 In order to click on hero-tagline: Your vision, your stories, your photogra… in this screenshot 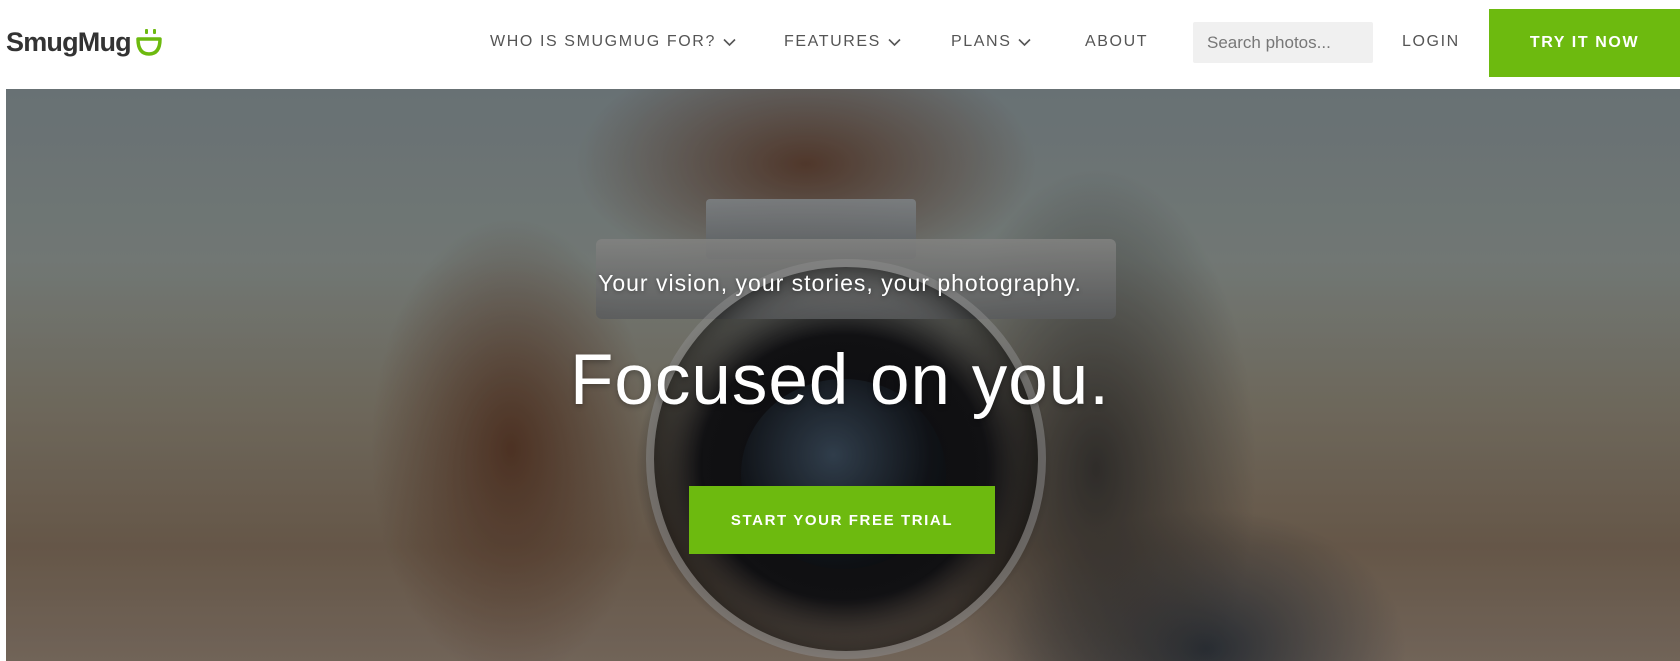, I will do `click(840, 283)`.